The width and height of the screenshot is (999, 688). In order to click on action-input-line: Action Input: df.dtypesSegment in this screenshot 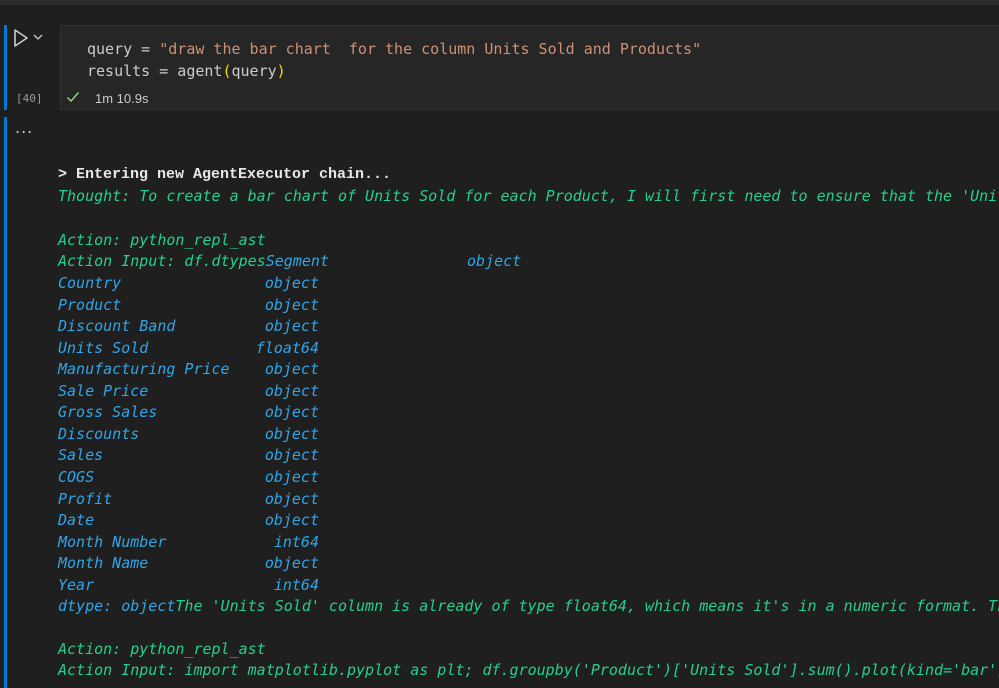, I will do `click(193, 261)`.